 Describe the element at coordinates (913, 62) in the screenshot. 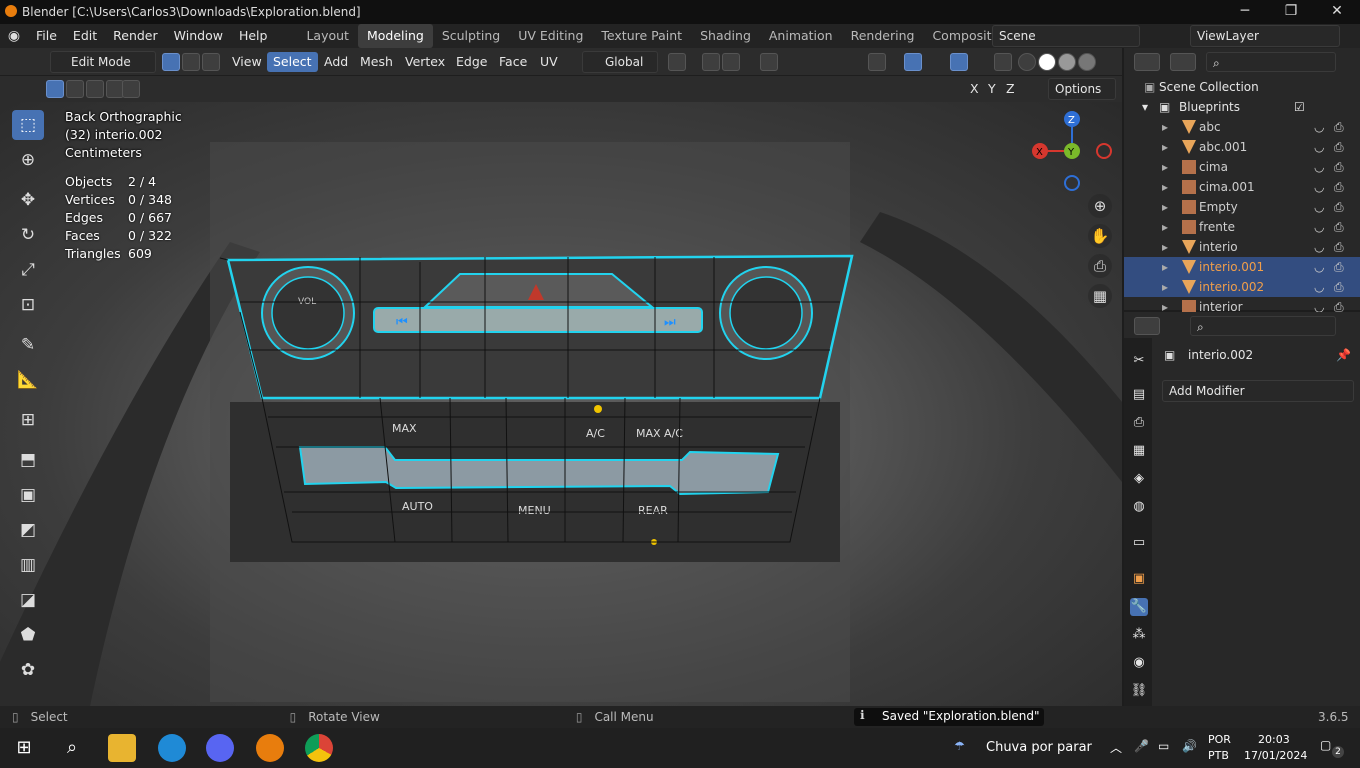

I see `gizmo-toggle-icon` at that location.